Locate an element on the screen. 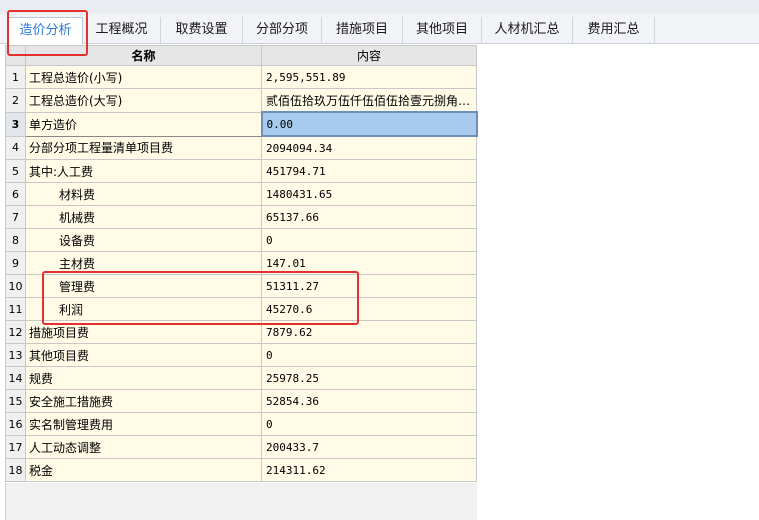  row-index: 1 is located at coordinates (15, 77).